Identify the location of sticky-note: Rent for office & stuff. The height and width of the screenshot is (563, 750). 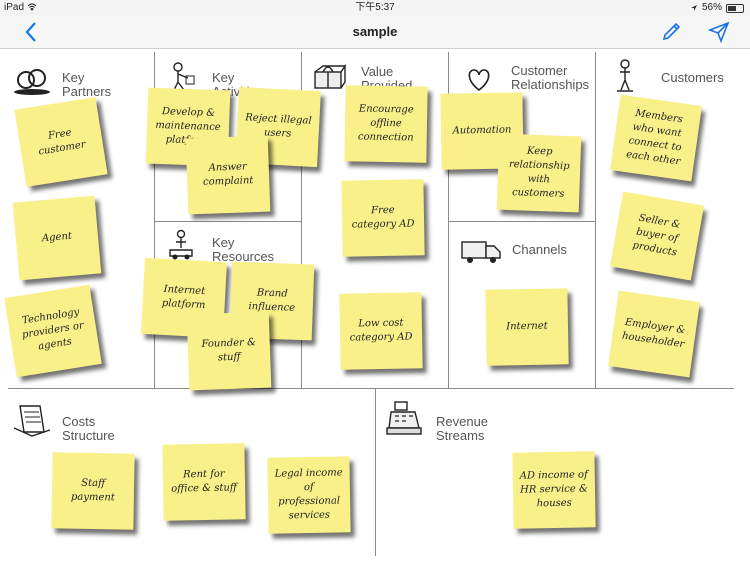
(204, 482).